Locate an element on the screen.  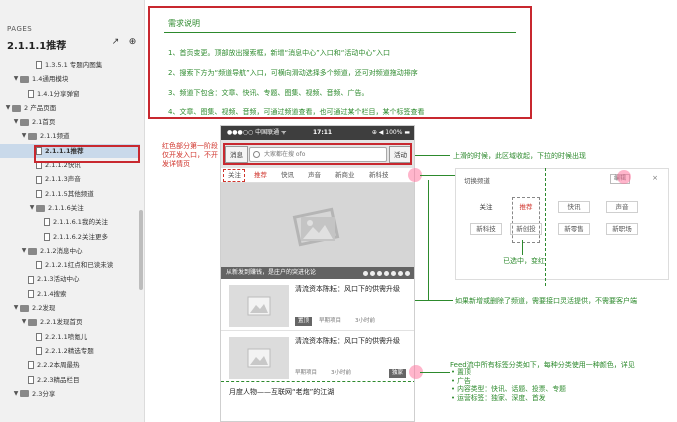
page-tree-item: 2.2.2本周最热 is located at coordinates (70, 365).